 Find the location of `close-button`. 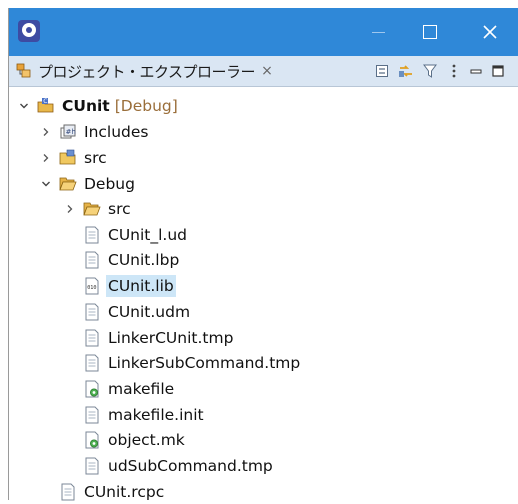

close-button is located at coordinates (490, 32).